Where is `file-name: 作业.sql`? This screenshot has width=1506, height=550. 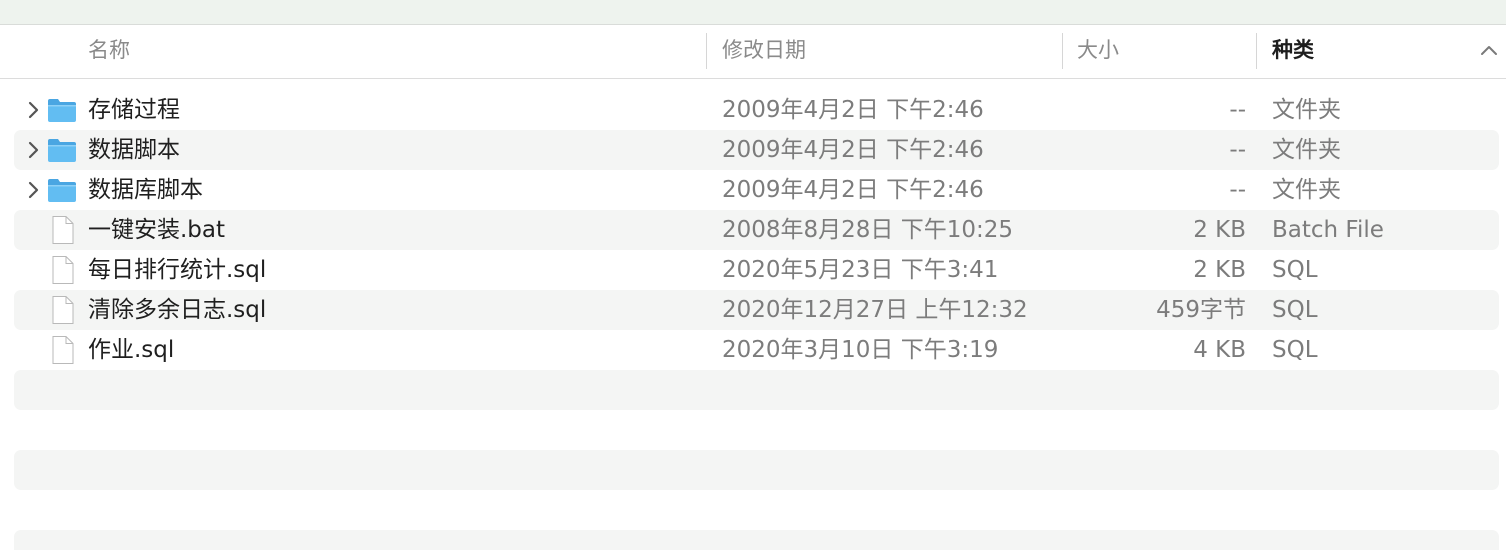
file-name: 作业.sql is located at coordinates (131, 350).